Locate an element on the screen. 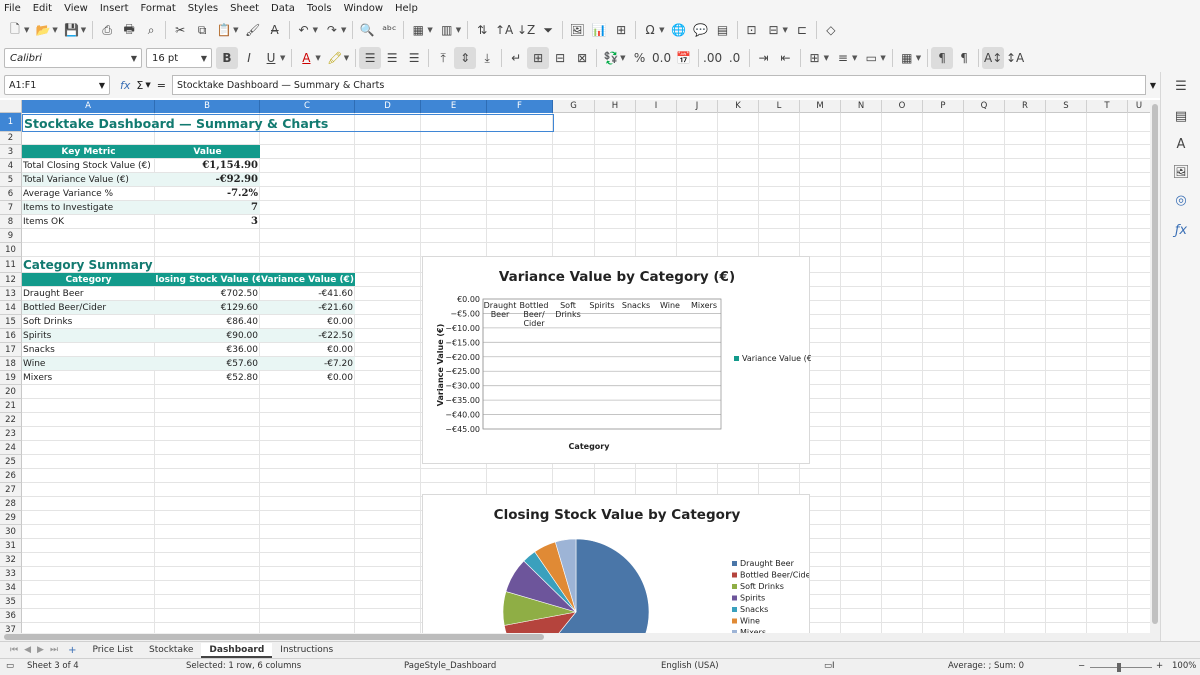 Image resolution: width=1200 pixels, height=675 pixels. text-vertical-icon: A↕ is located at coordinates (993, 58).